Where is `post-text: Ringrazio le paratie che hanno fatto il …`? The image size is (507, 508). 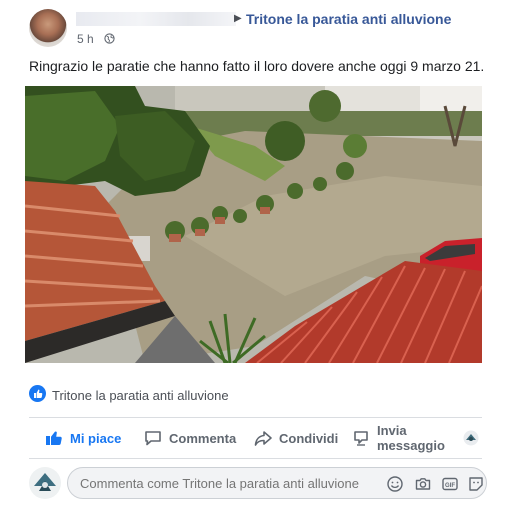
post-text: Ringrazio le paratie che hanno fatto il … is located at coordinates (257, 66).